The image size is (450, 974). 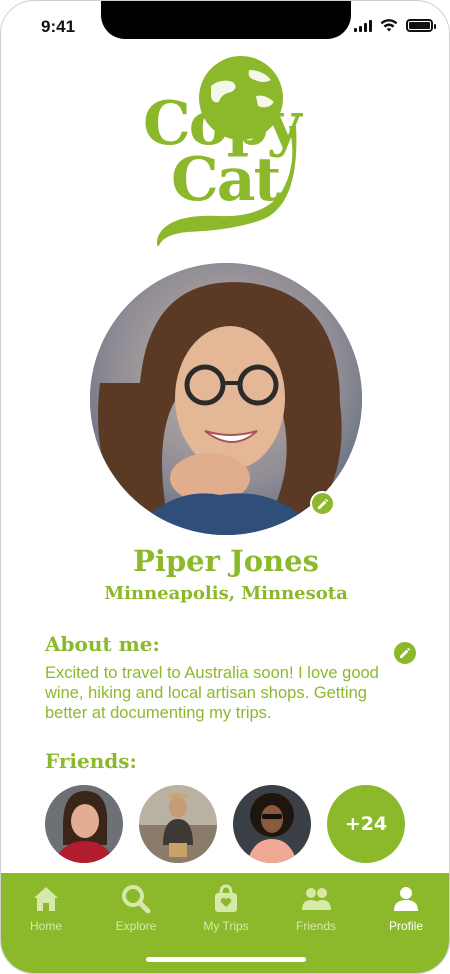 I want to click on bag-icon, so click(x=226, y=898).